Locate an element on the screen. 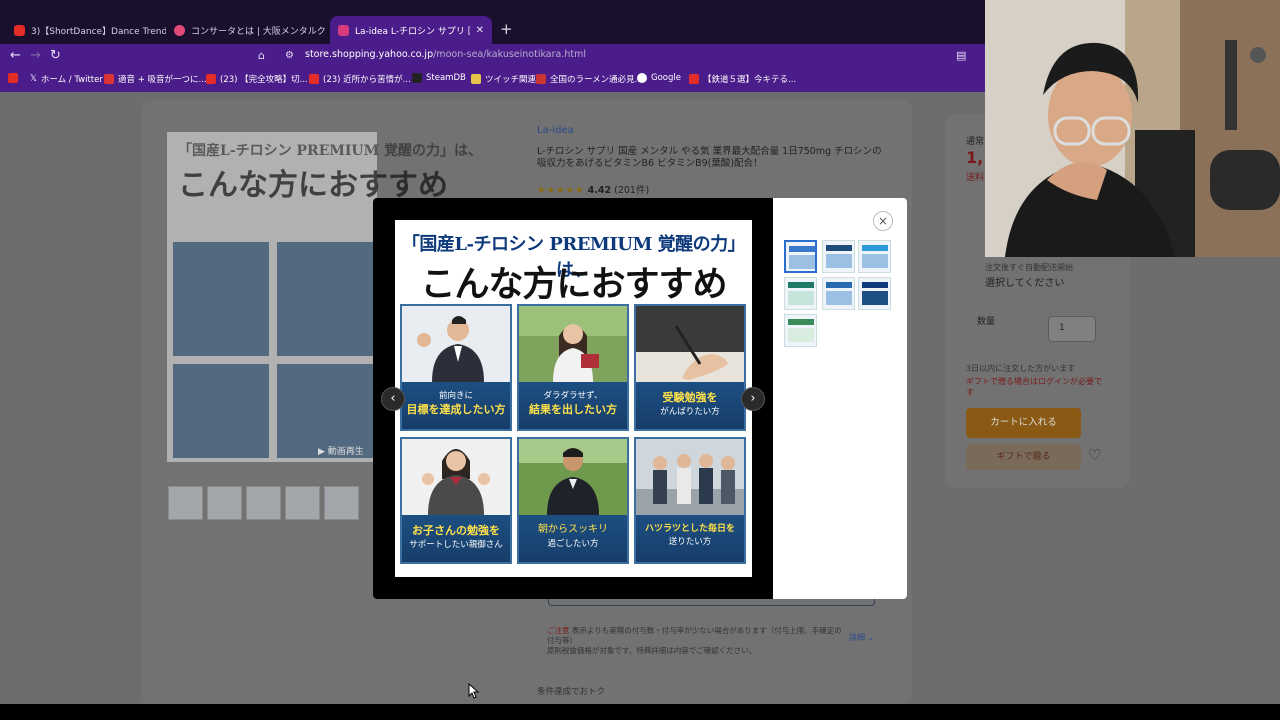 This screenshot has height=720, width=1280. detail-link: 詳細 ⌄ is located at coordinates (861, 637).